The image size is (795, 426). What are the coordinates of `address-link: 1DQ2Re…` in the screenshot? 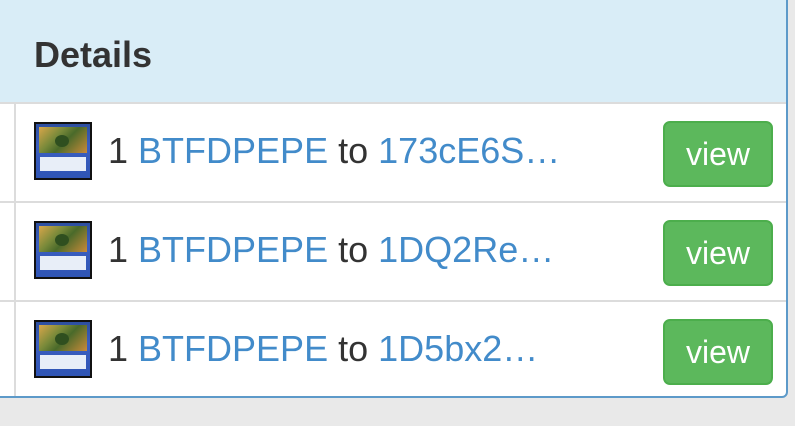 It's located at (466, 249).